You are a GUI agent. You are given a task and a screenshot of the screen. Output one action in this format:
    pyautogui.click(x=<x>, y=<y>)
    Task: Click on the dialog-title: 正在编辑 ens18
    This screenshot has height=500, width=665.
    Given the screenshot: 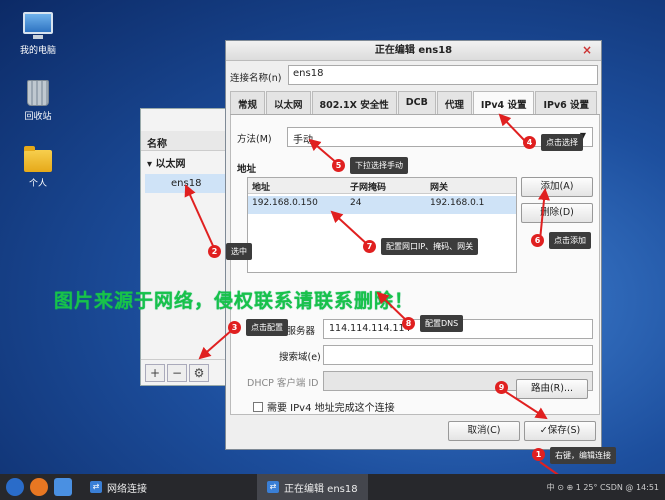 What is the action you would take?
    pyautogui.click(x=413, y=50)
    